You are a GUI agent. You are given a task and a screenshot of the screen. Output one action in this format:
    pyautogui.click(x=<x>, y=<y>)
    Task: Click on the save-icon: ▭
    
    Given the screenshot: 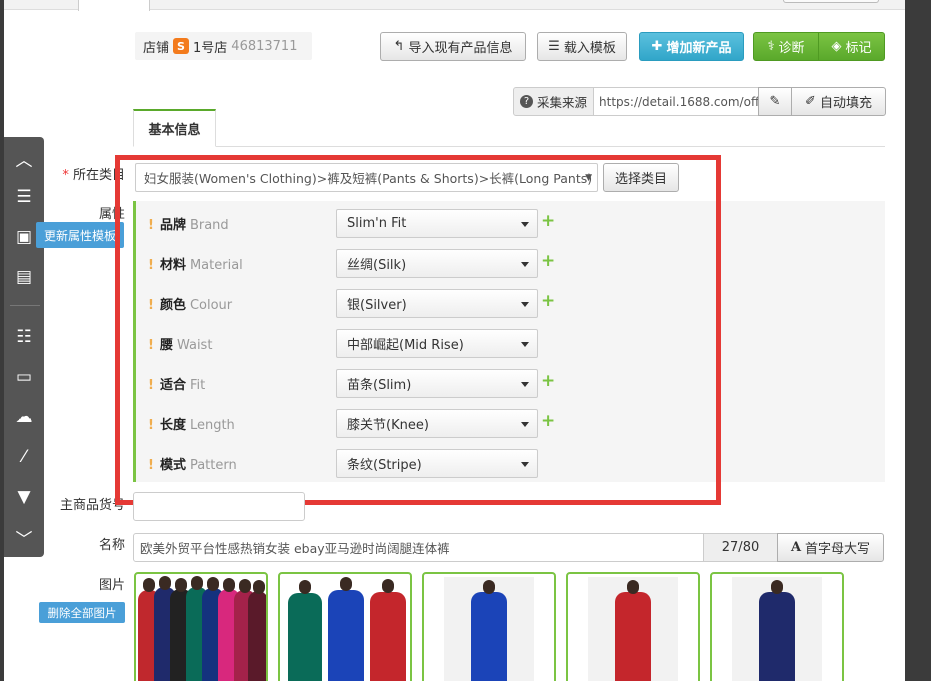 What is the action you would take?
    pyautogui.click(x=24, y=377)
    